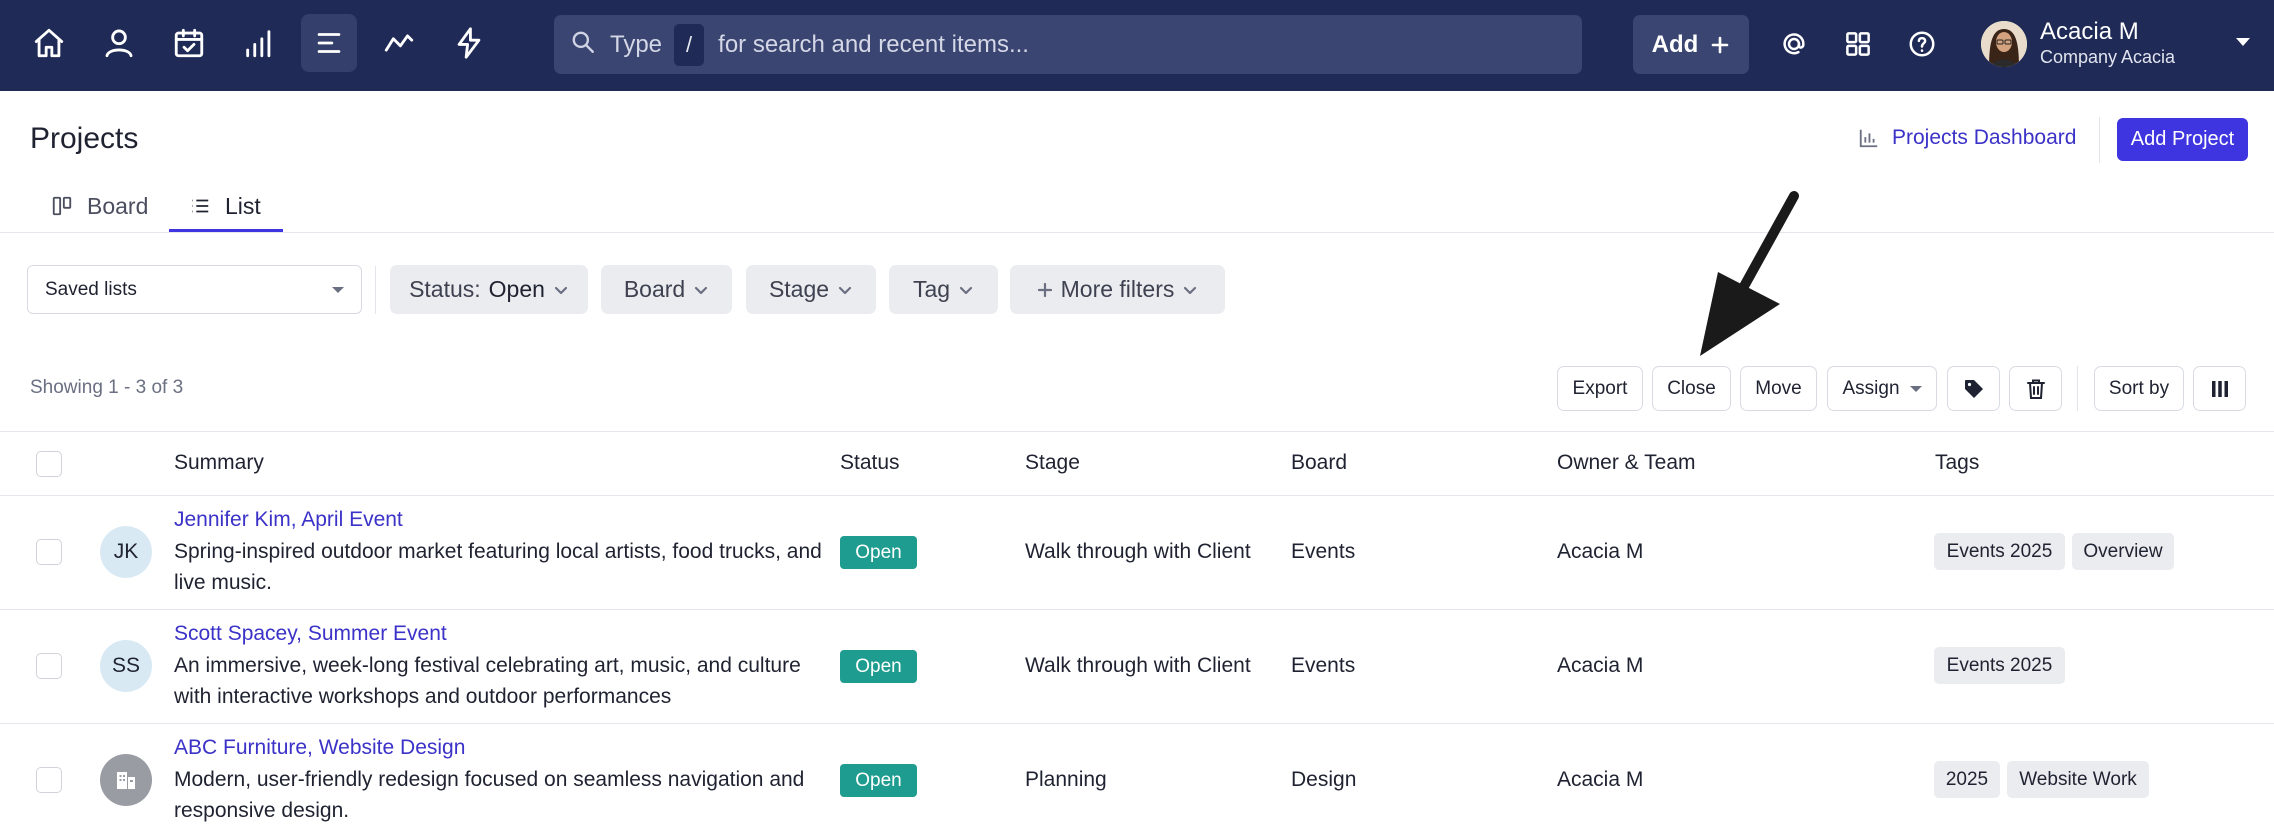  I want to click on columns-icon, so click(2219, 388).